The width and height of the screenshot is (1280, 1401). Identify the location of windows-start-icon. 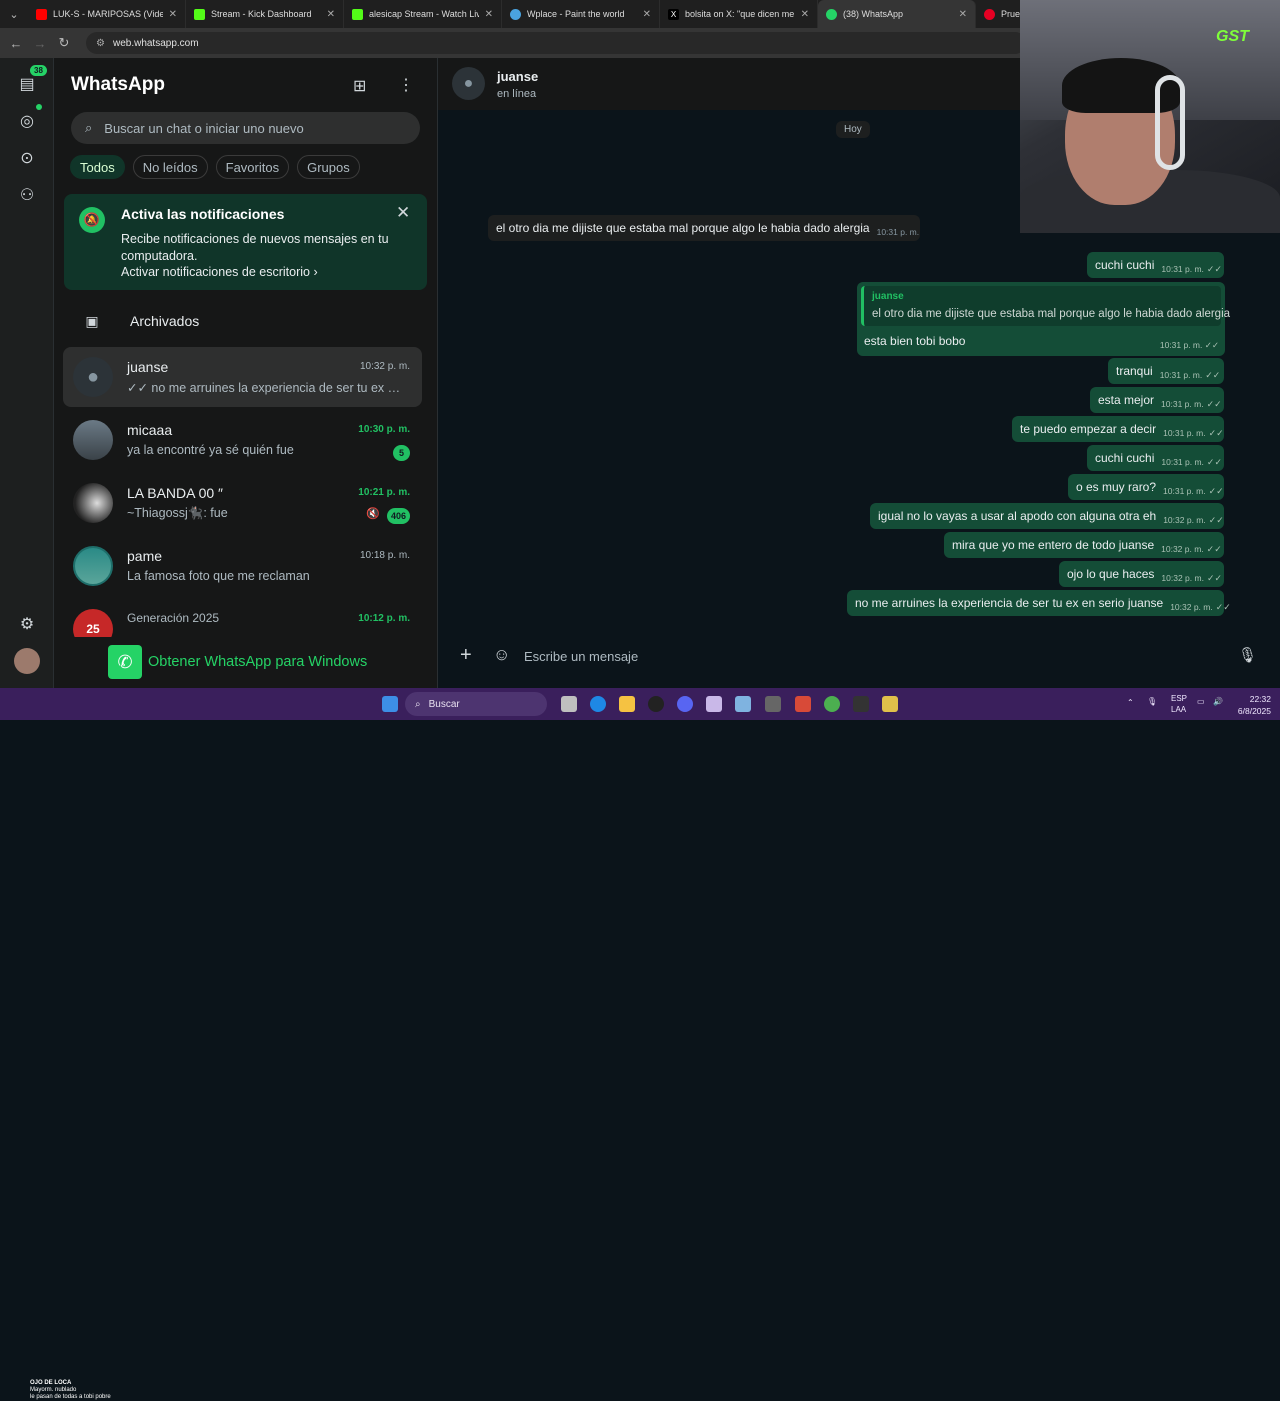
(390, 704).